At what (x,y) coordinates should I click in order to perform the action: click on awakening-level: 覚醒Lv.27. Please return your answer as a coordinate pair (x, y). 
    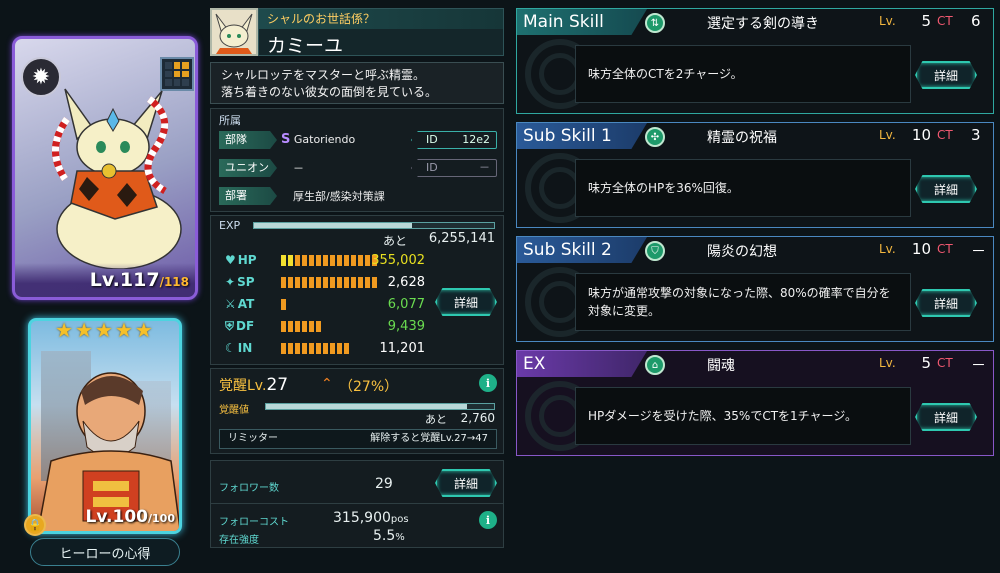
    Looking at the image, I should click on (253, 385).